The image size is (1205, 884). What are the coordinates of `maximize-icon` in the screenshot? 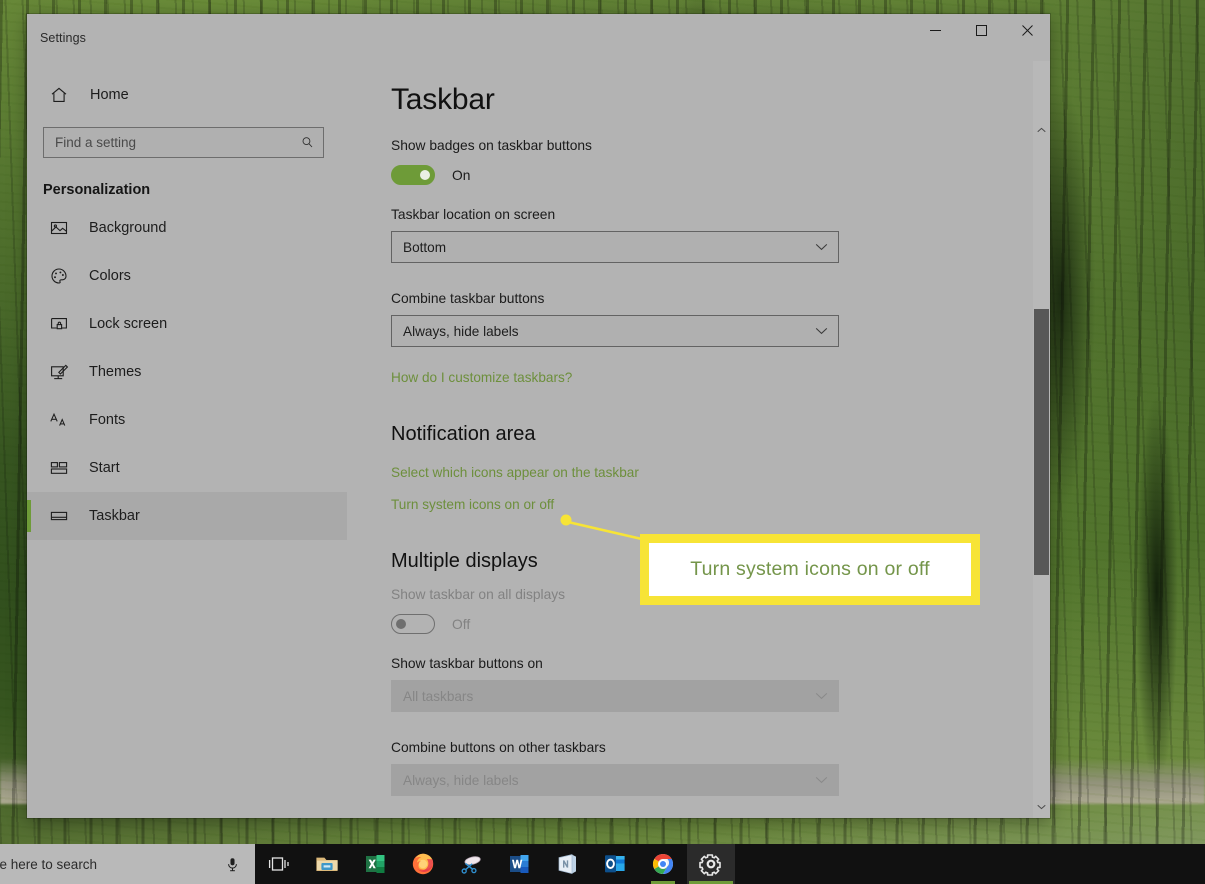 It's located at (981, 30).